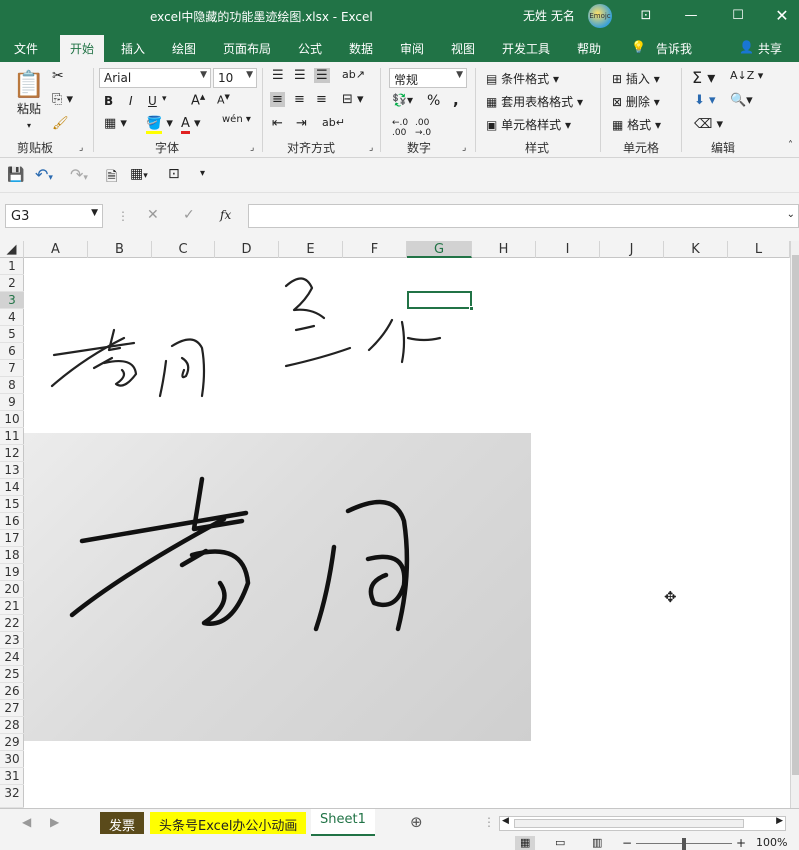 This screenshot has height=850, width=799. What do you see at coordinates (12, 419) in the screenshot?
I see `row-header-10: 10` at bounding box center [12, 419].